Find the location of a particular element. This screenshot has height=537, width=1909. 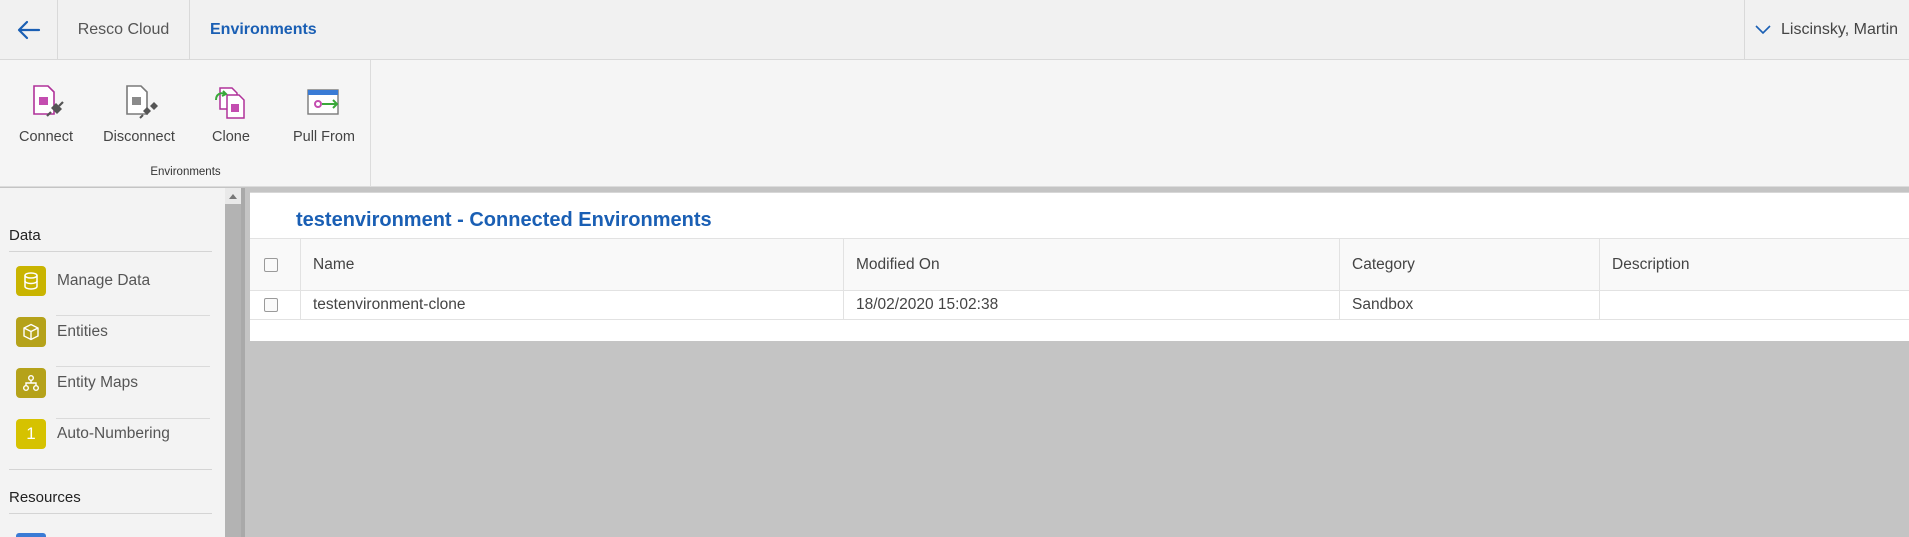

column-header-description: Description is located at coordinates (1754, 264).